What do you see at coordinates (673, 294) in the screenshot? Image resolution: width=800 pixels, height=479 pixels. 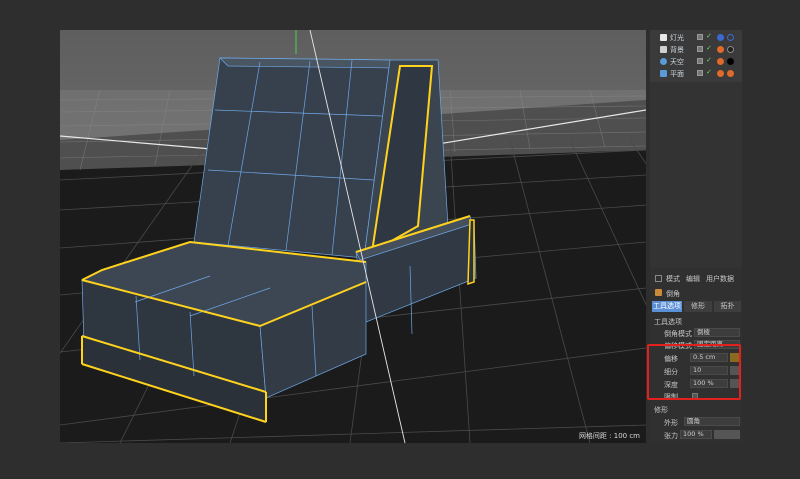 I see `object-title: 倒角` at bounding box center [673, 294].